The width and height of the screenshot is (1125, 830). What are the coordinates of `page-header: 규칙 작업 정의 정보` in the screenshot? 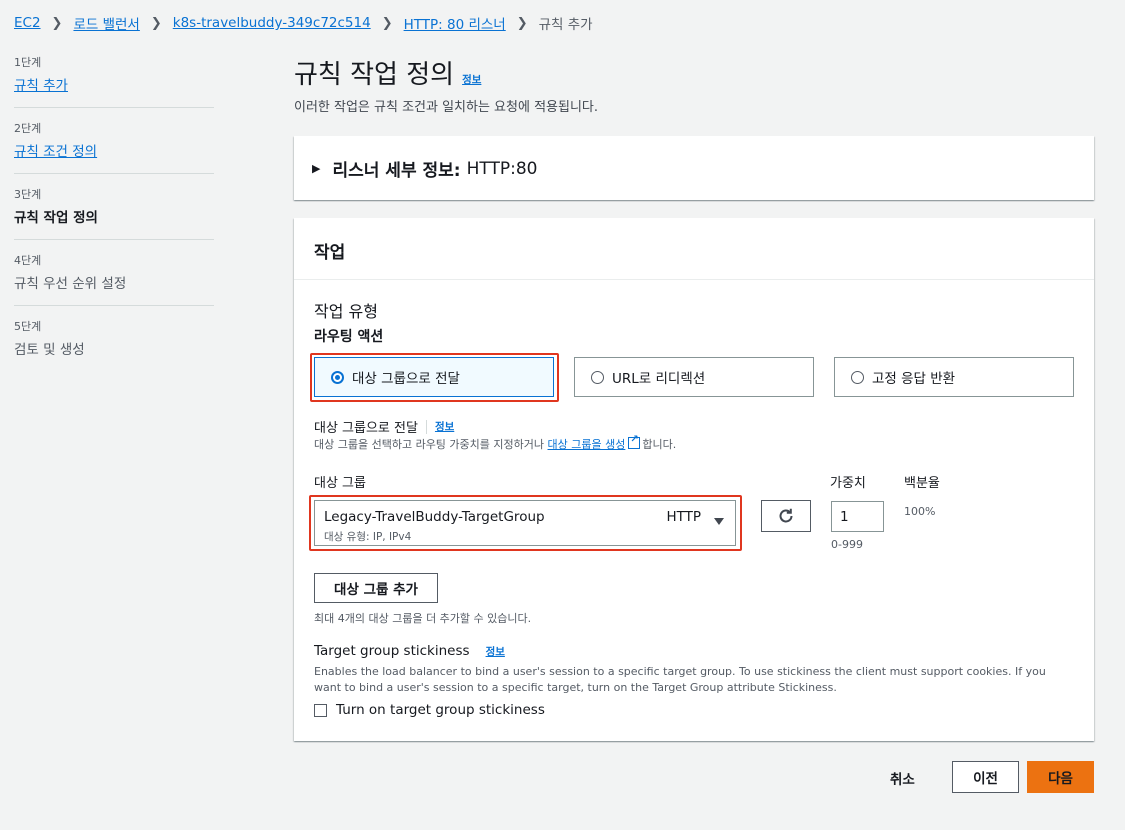 It's located at (387, 72).